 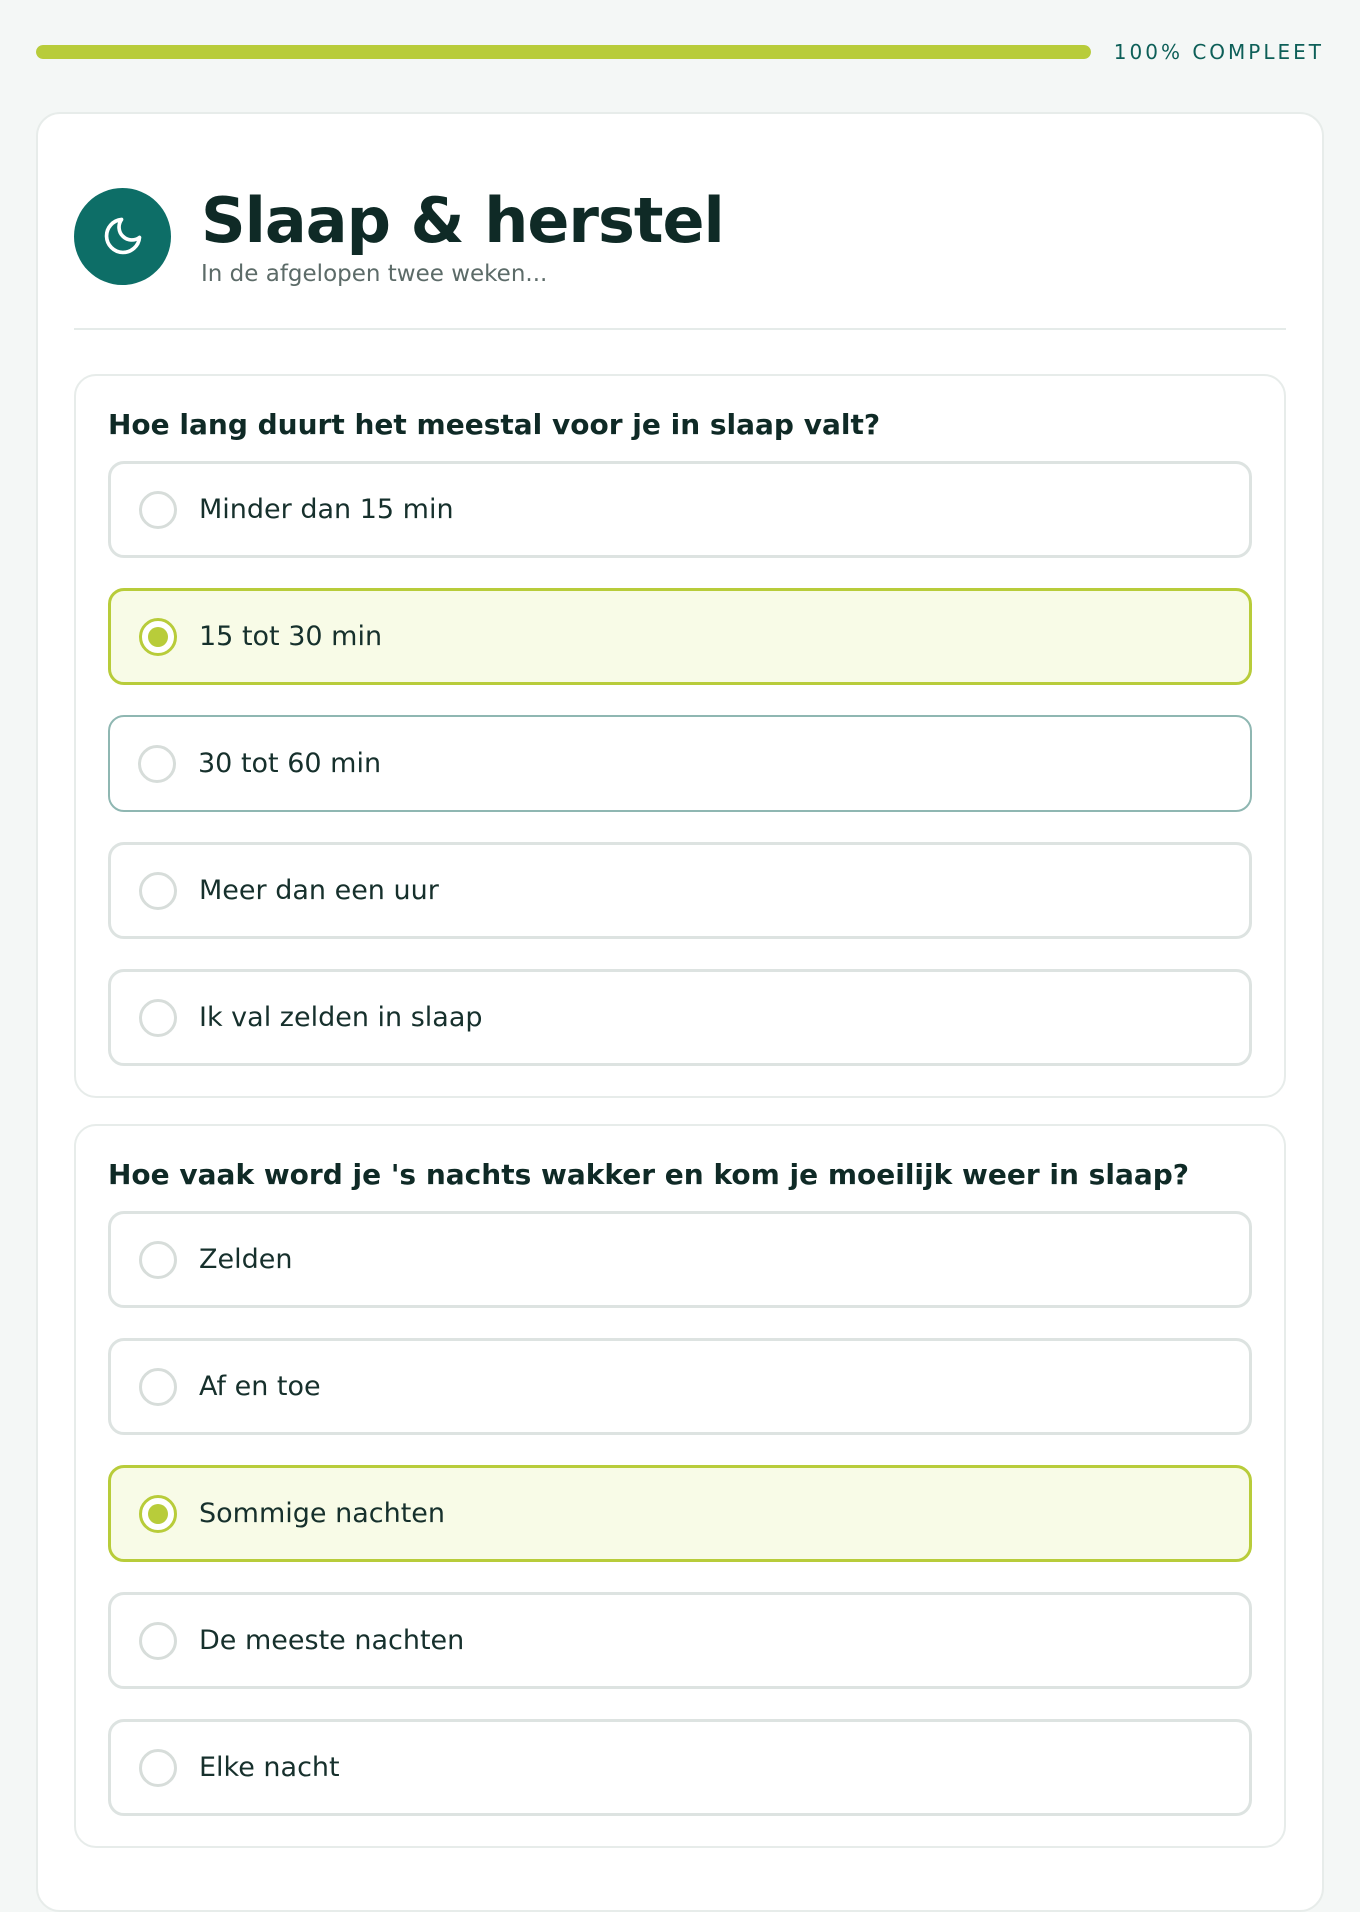 What do you see at coordinates (122, 236) in the screenshot?
I see `moon-icon` at bounding box center [122, 236].